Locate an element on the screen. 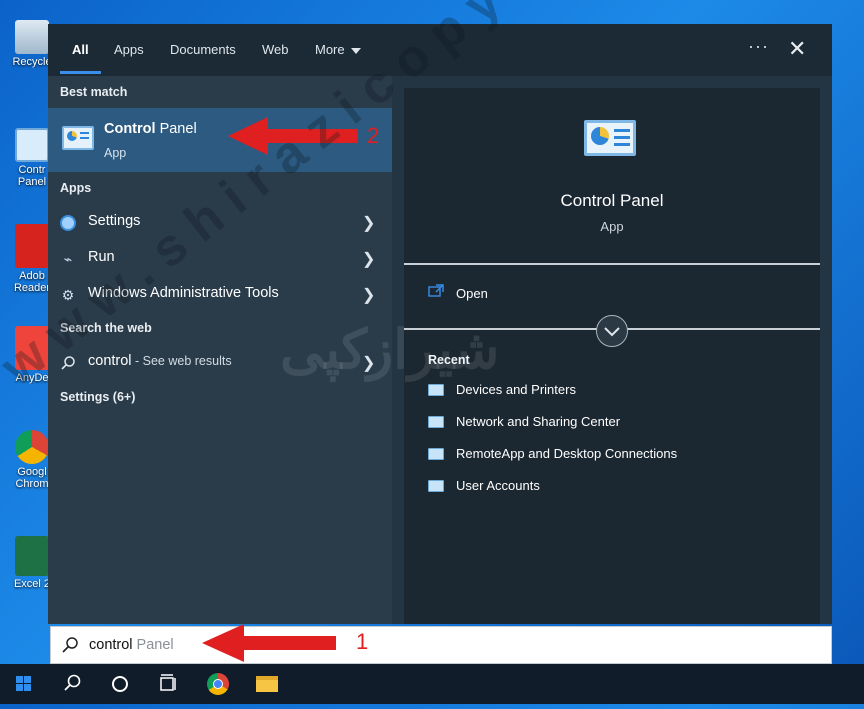 This screenshot has width=864, height=709. tab-more-label: More is located at coordinates (330, 49).